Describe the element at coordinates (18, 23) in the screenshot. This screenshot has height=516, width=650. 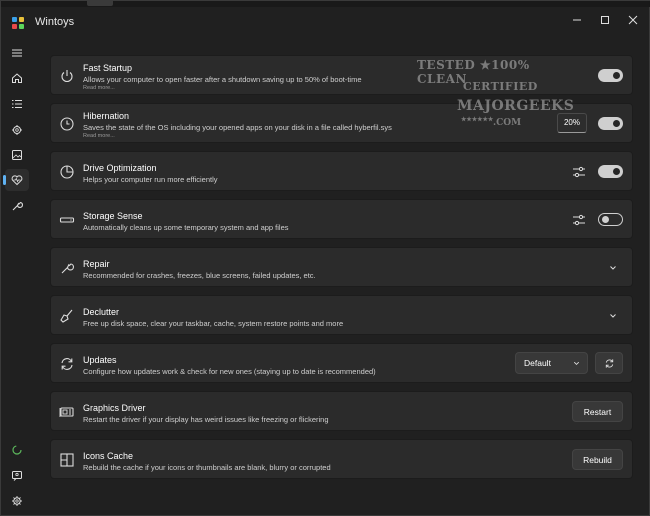
I see `app-logo-icon` at that location.